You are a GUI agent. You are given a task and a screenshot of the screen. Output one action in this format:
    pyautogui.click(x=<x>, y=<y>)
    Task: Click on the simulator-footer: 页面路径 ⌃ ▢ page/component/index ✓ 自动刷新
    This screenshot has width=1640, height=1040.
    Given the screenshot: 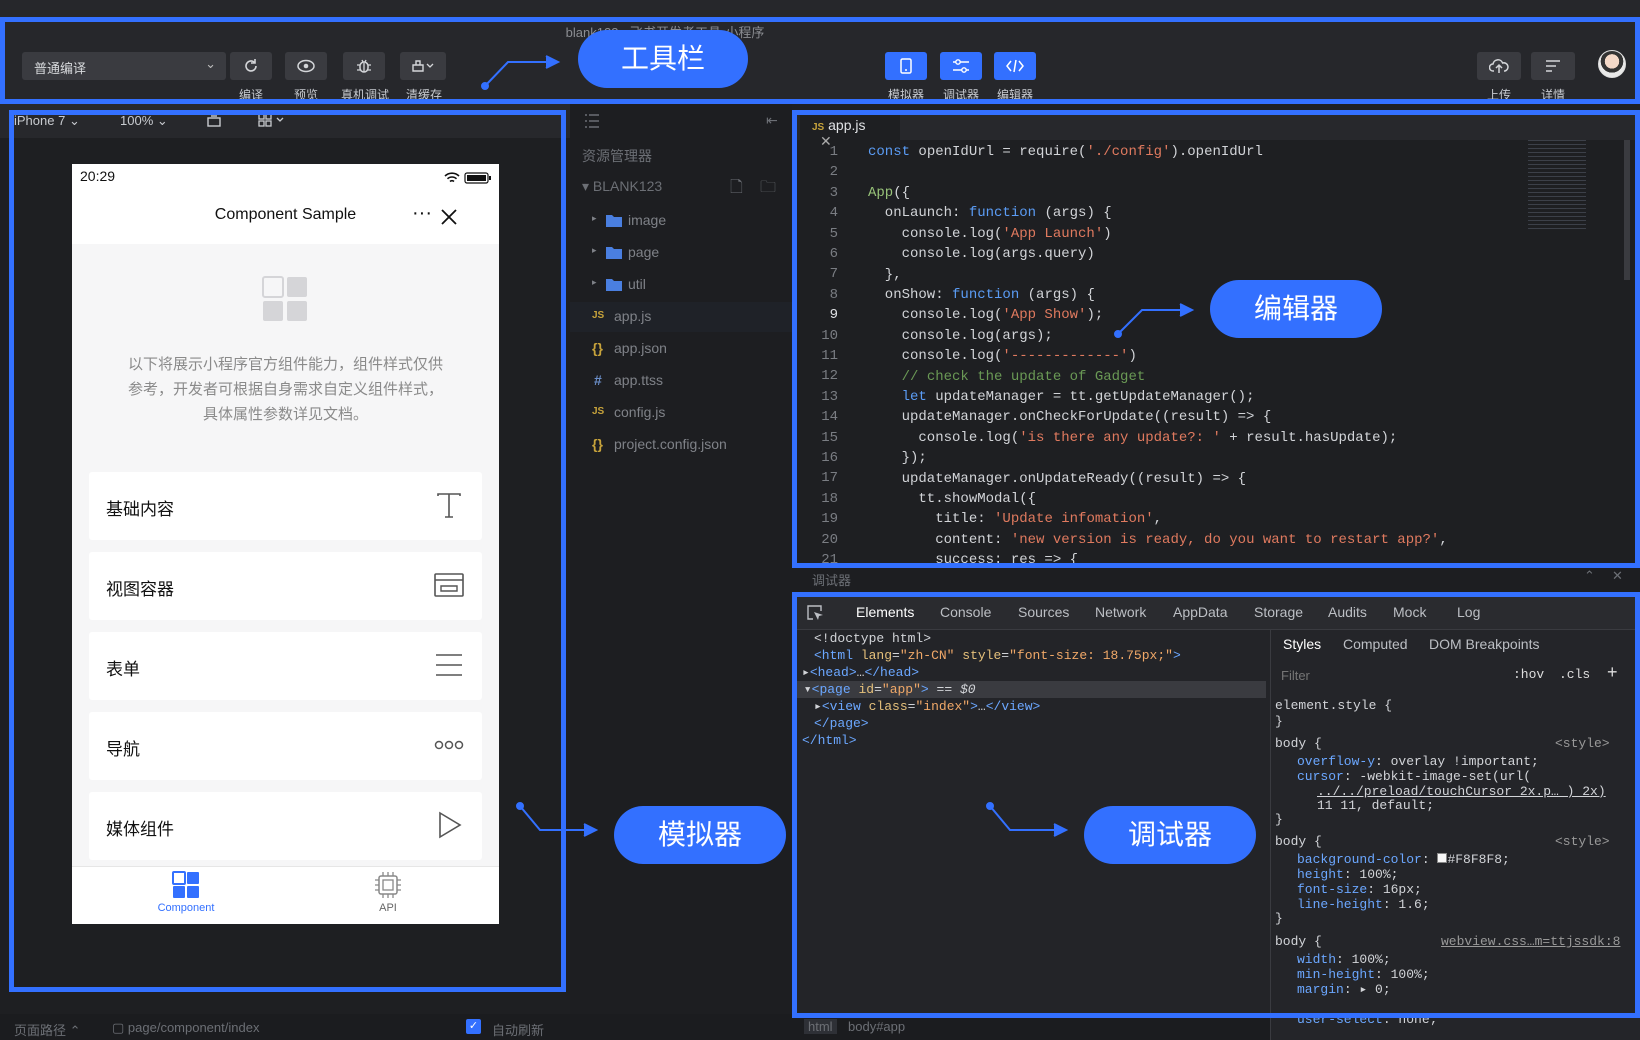 What is the action you would take?
    pyautogui.click(x=285, y=1027)
    